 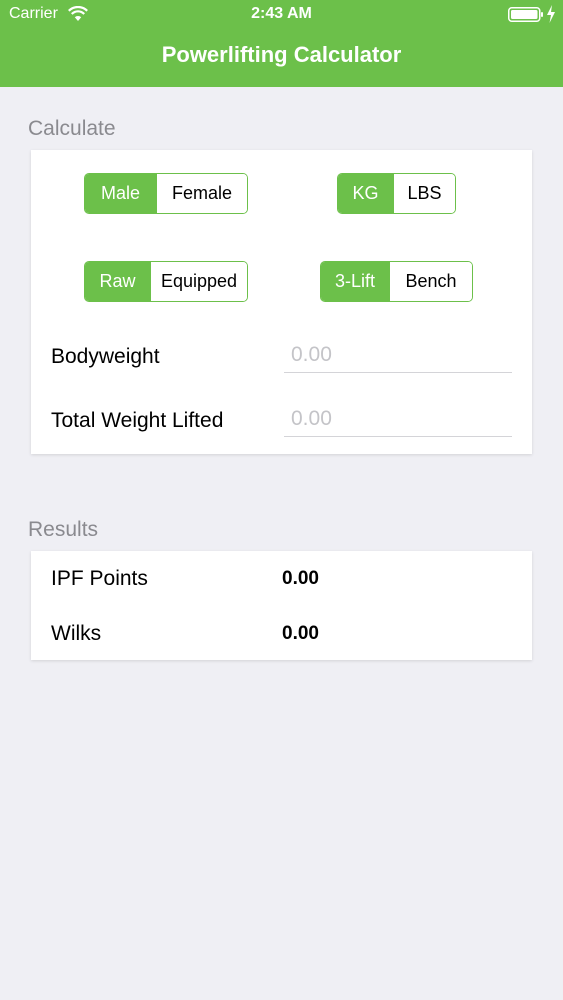 What do you see at coordinates (398, 355) in the screenshot?
I see `bodyweight-input` at bounding box center [398, 355].